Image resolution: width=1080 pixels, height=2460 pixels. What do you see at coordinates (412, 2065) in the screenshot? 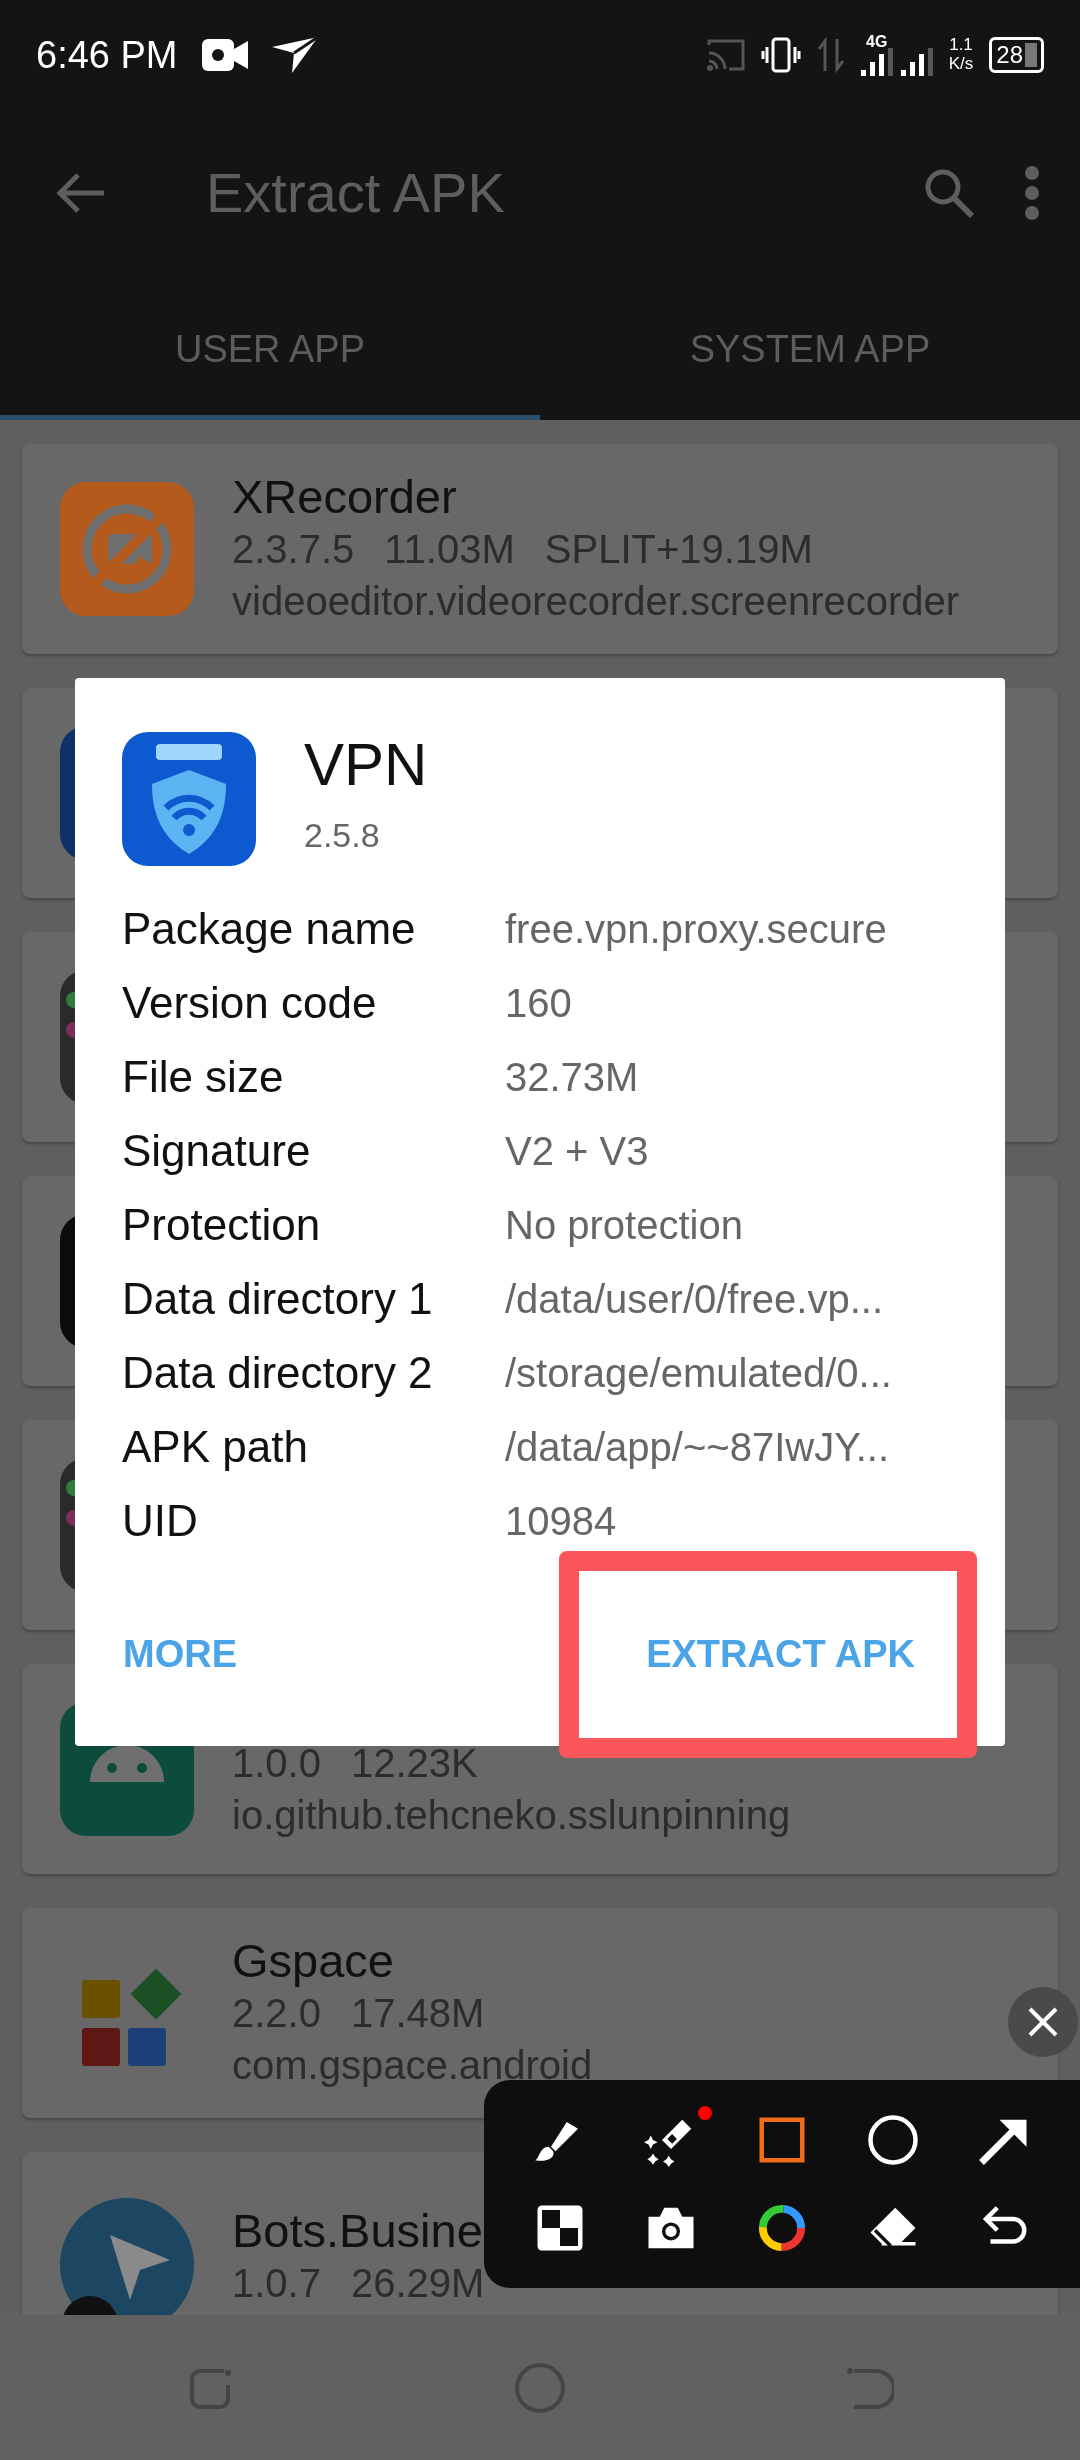
I see `package-name: com.gspace.android` at bounding box center [412, 2065].